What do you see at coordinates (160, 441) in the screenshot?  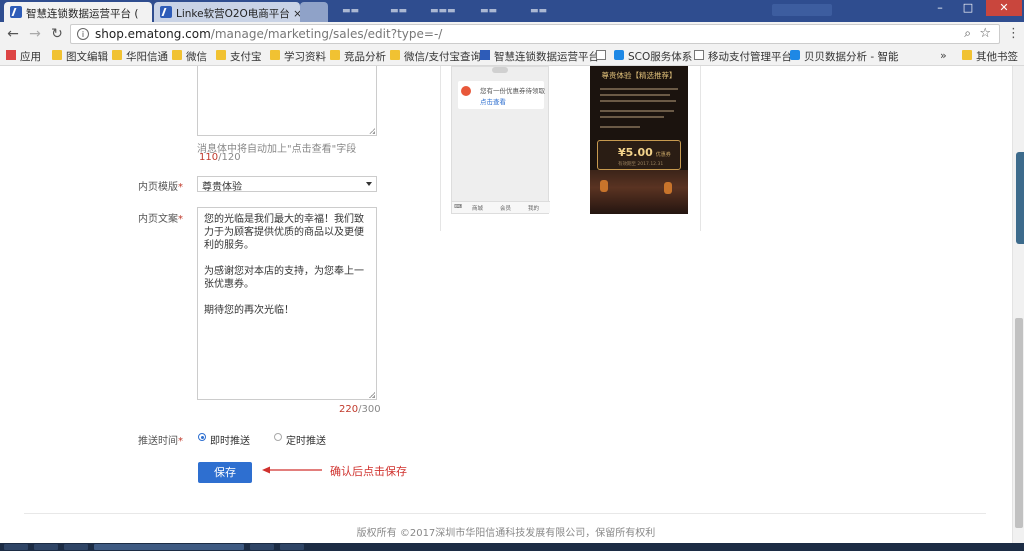 I see `push-time-label: 推送时间*` at bounding box center [160, 441].